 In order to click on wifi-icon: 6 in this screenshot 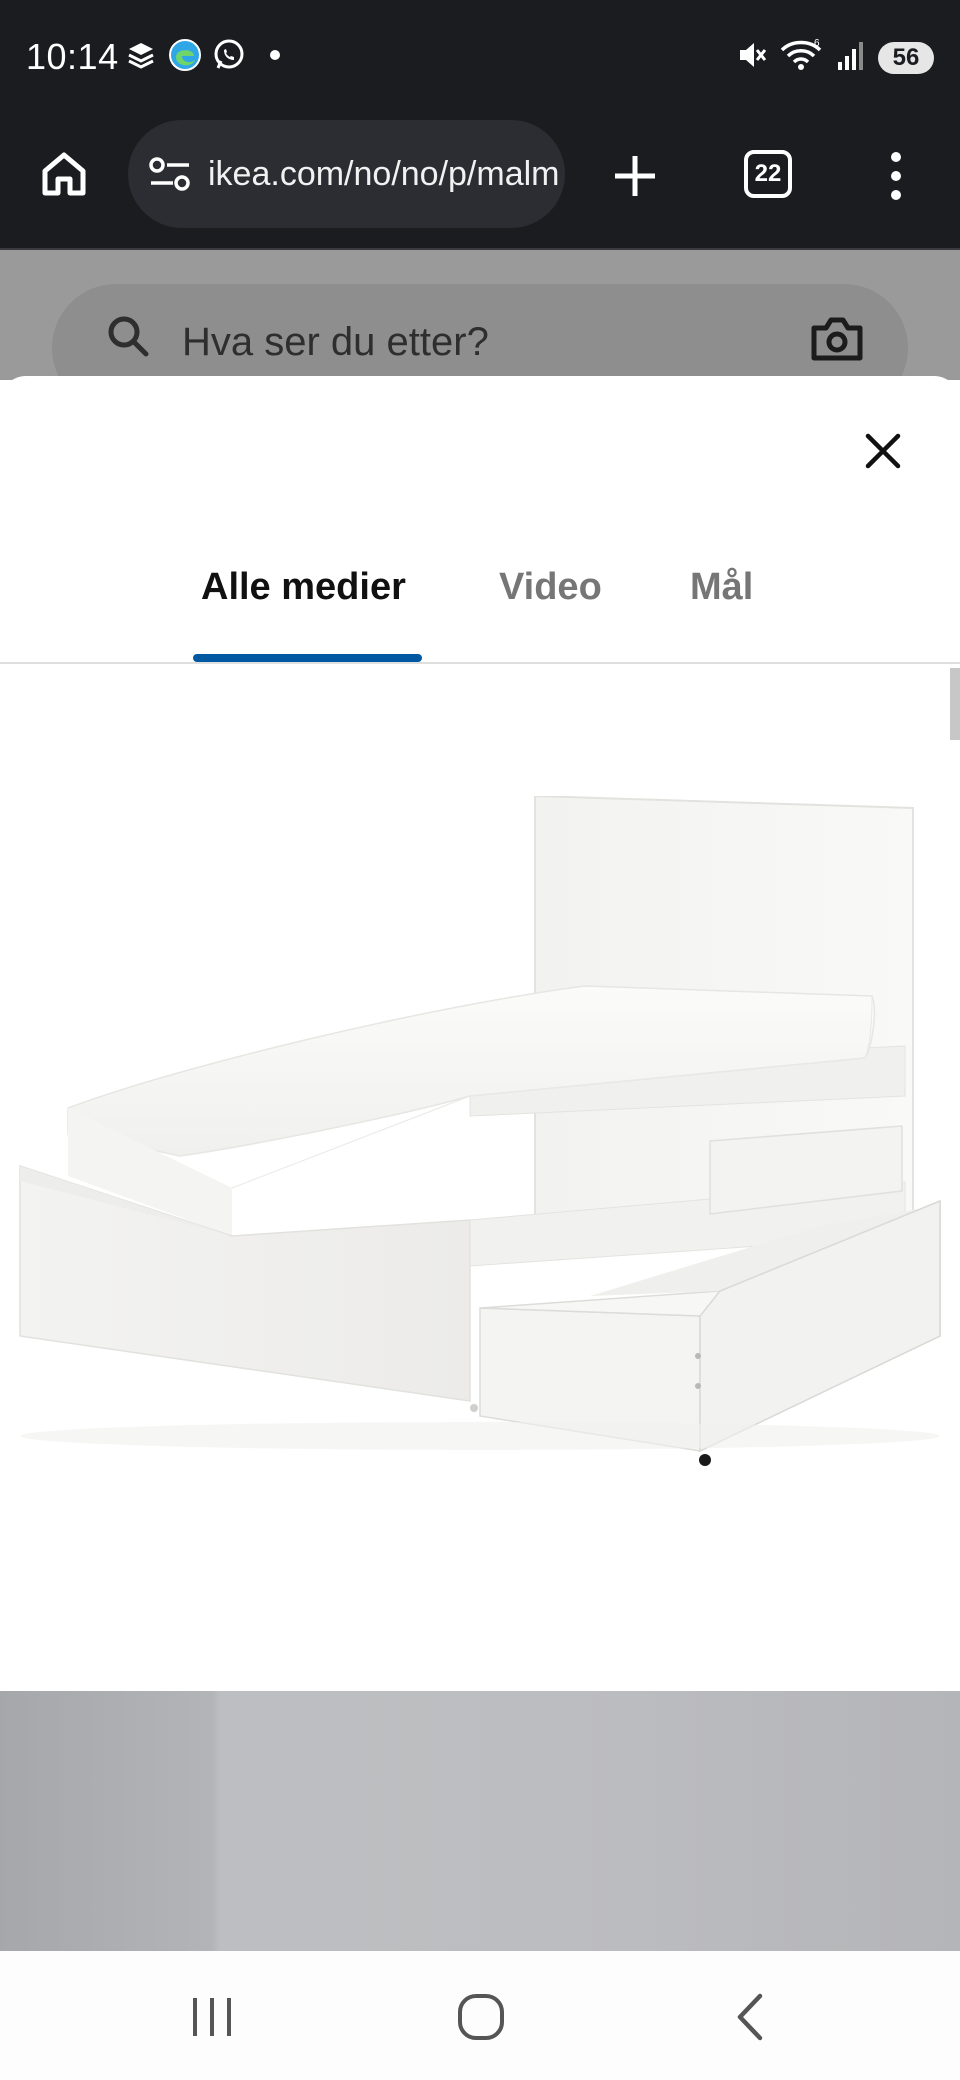, I will do `click(802, 57)`.